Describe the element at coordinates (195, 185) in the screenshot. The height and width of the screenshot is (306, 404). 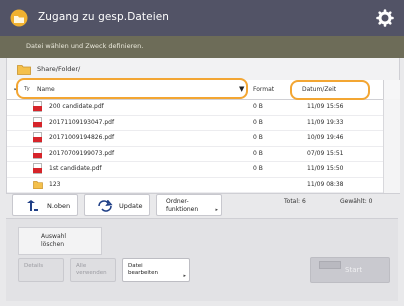
I see `list-item: 123 11/09 08:38` at that location.